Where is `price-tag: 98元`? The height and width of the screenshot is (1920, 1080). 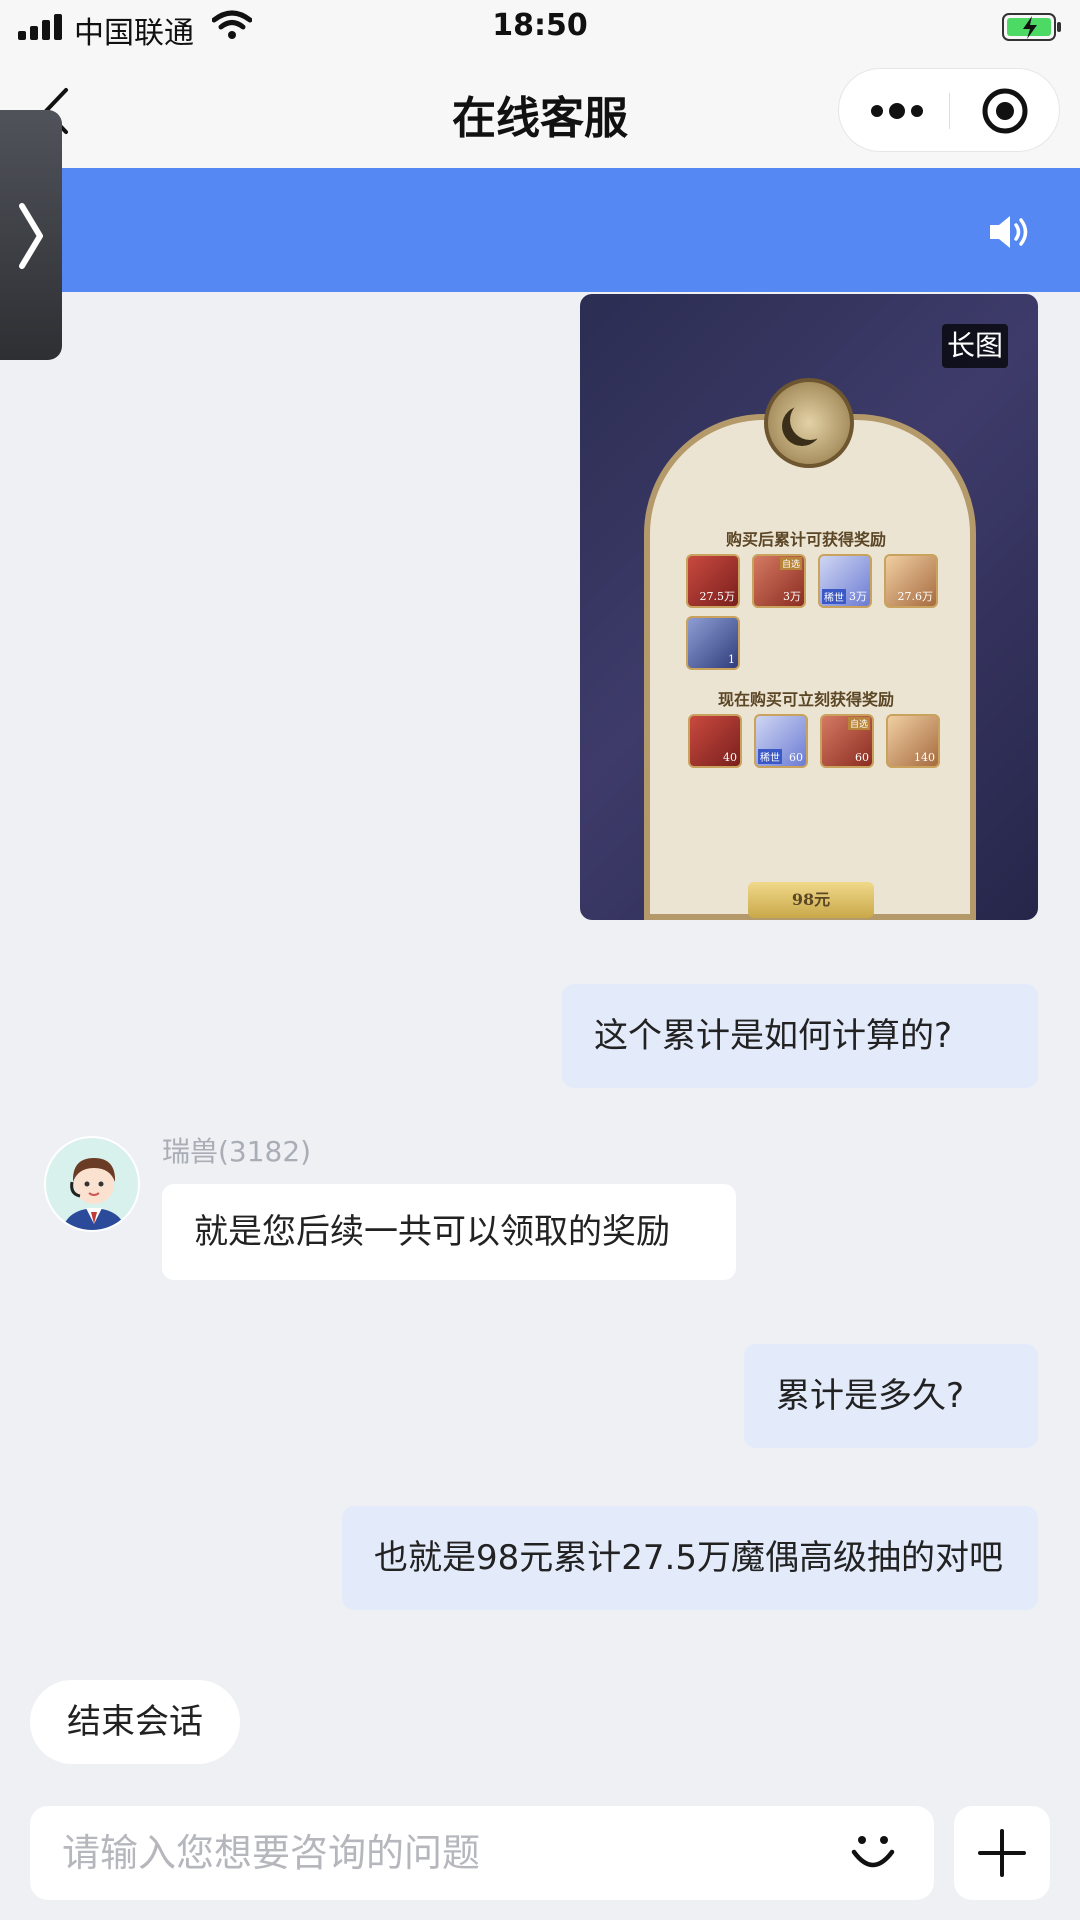 price-tag: 98元 is located at coordinates (811, 900).